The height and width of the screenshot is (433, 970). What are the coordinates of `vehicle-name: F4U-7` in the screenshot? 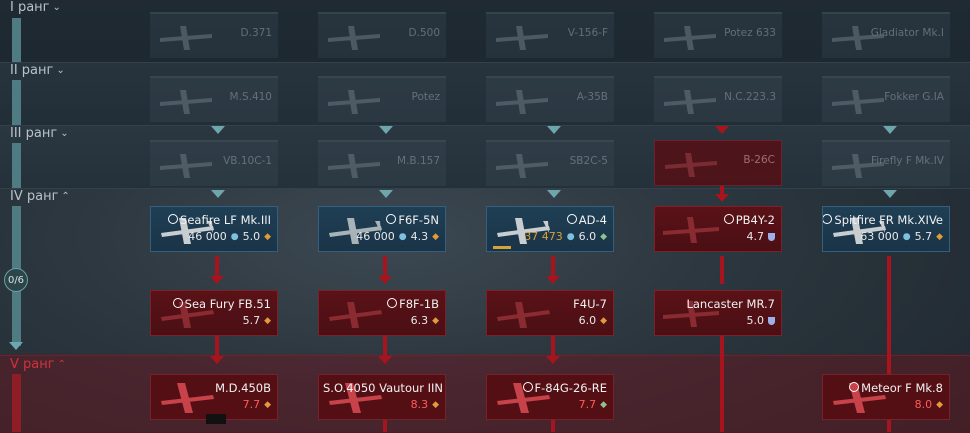 It's located at (590, 304).